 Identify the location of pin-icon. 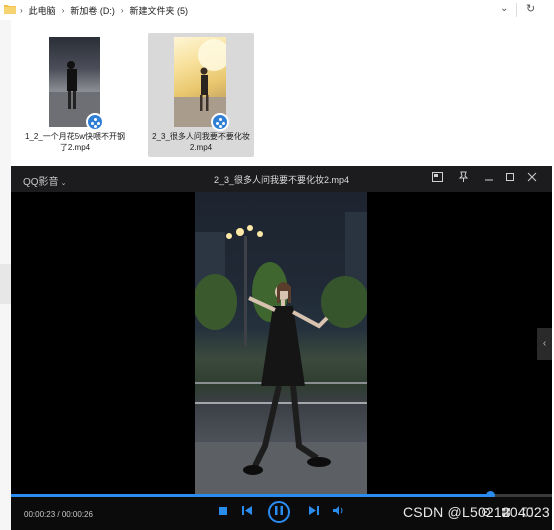
(463, 179).